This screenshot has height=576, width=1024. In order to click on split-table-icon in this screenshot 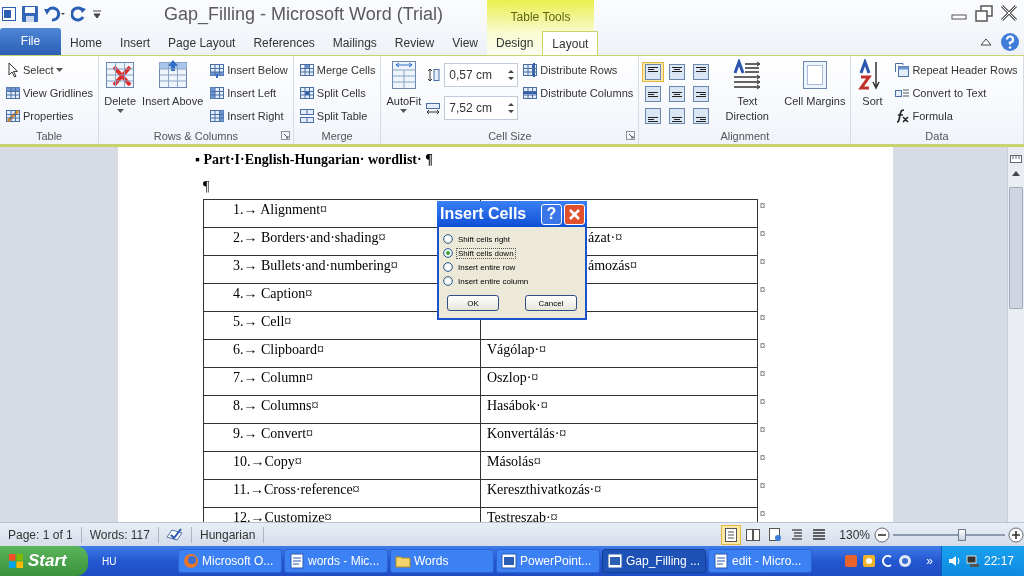, I will do `click(306, 116)`.